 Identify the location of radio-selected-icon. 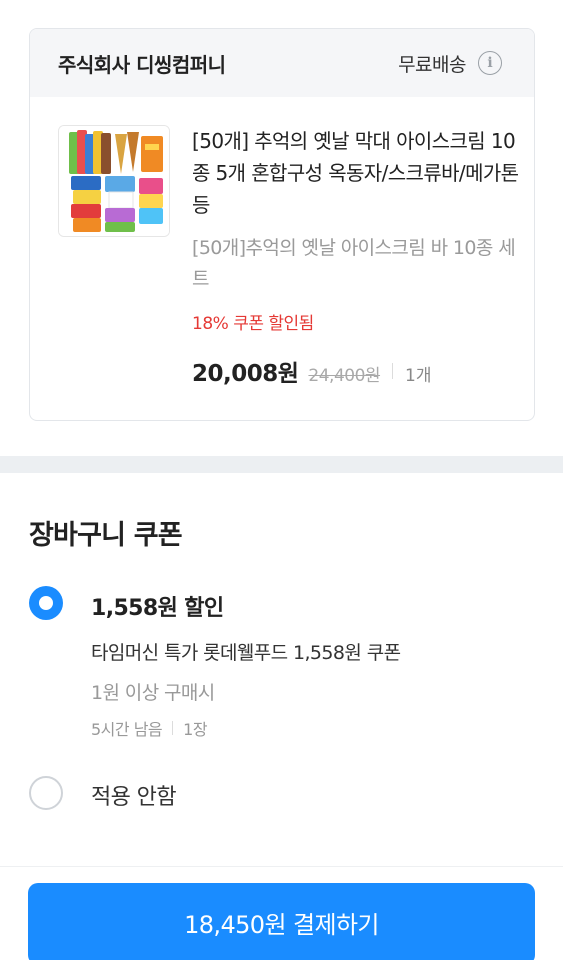
(46, 603).